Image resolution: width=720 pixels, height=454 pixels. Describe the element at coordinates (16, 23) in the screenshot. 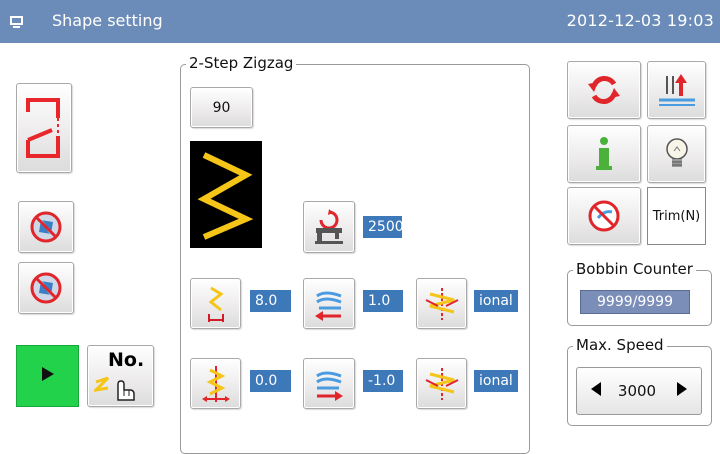

I see `app-icon` at that location.